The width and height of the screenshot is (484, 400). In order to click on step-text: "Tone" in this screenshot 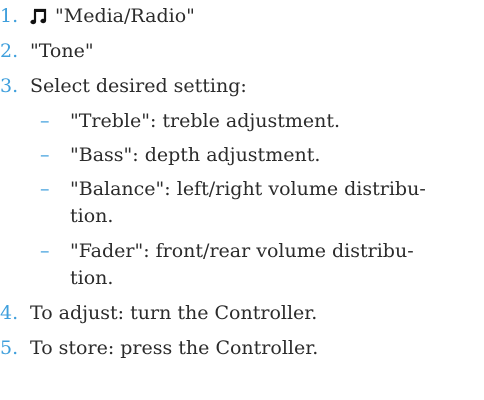, I will do `click(62, 51)`.